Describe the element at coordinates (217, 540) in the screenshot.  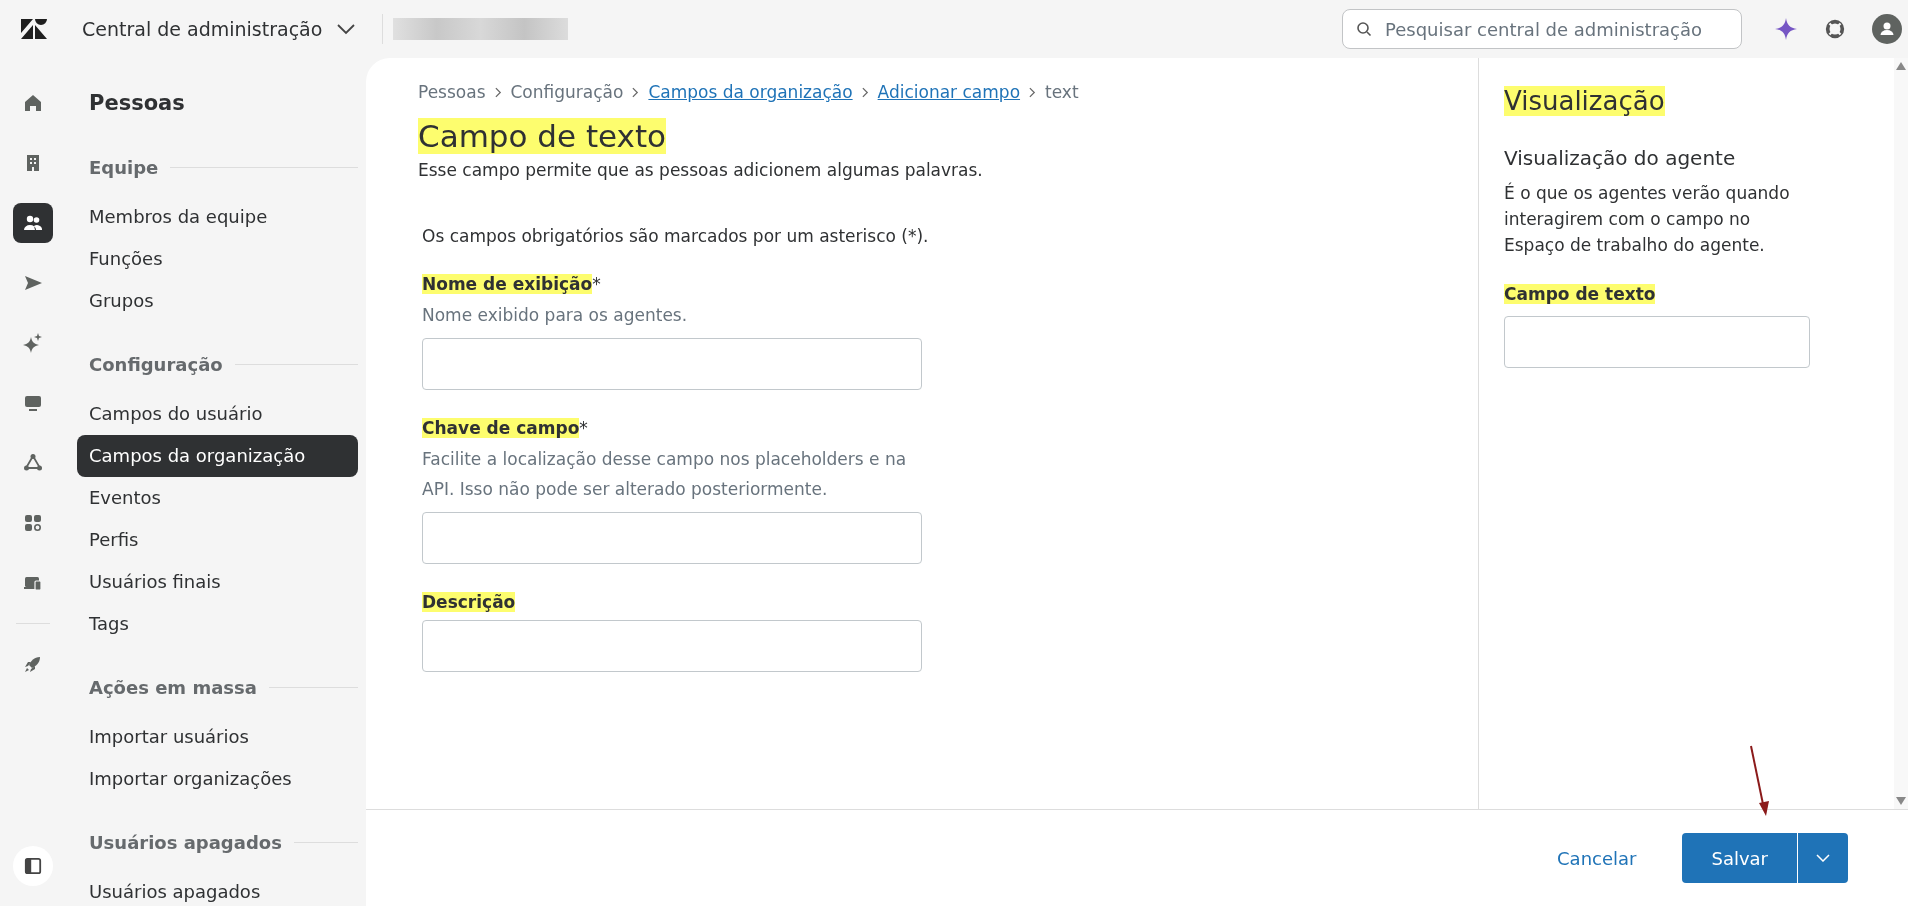
I see `sidebar-item: Perfis` at that location.